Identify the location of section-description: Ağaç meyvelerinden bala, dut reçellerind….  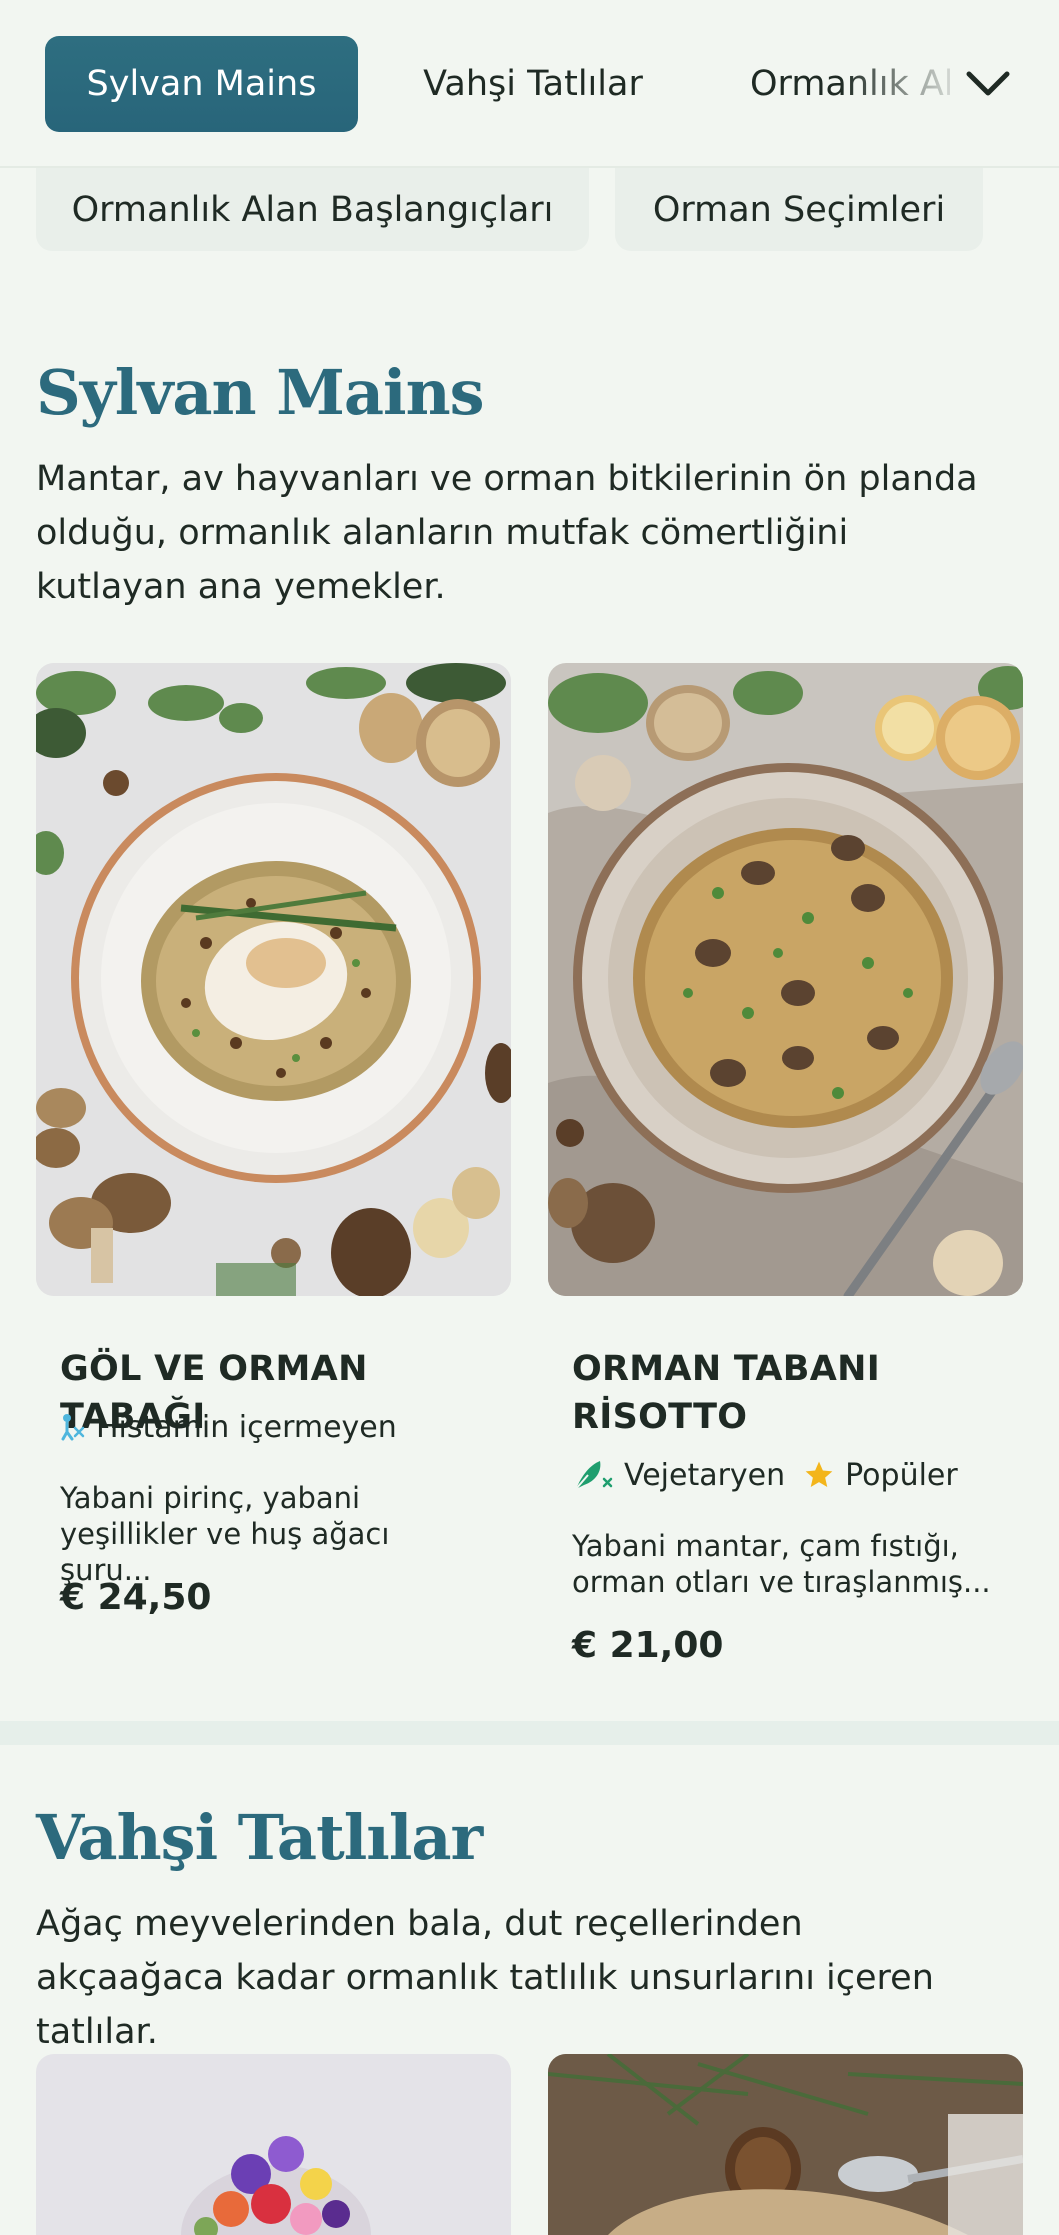
(485, 1978).